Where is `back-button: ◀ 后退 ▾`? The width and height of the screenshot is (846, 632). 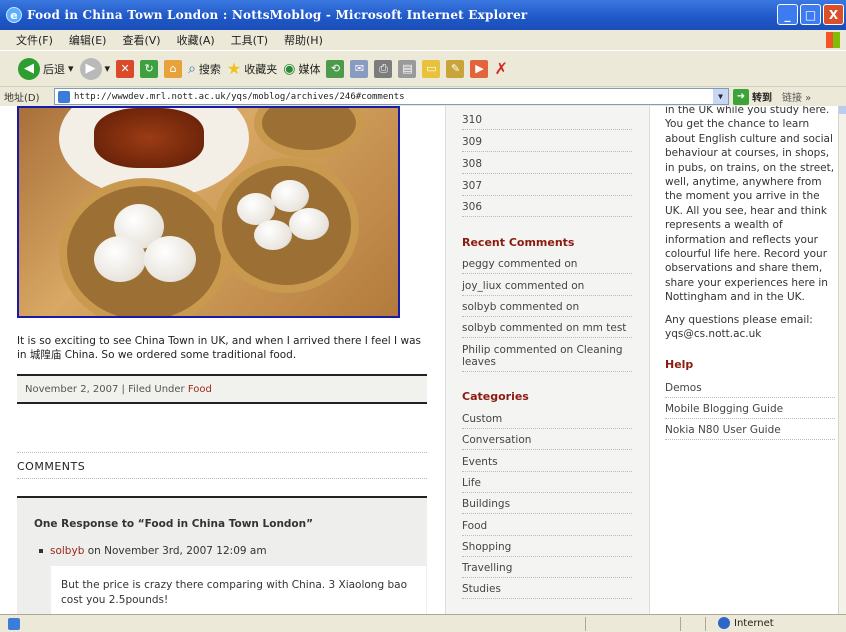 back-button: ◀ 后退 ▾ is located at coordinates (46, 68).